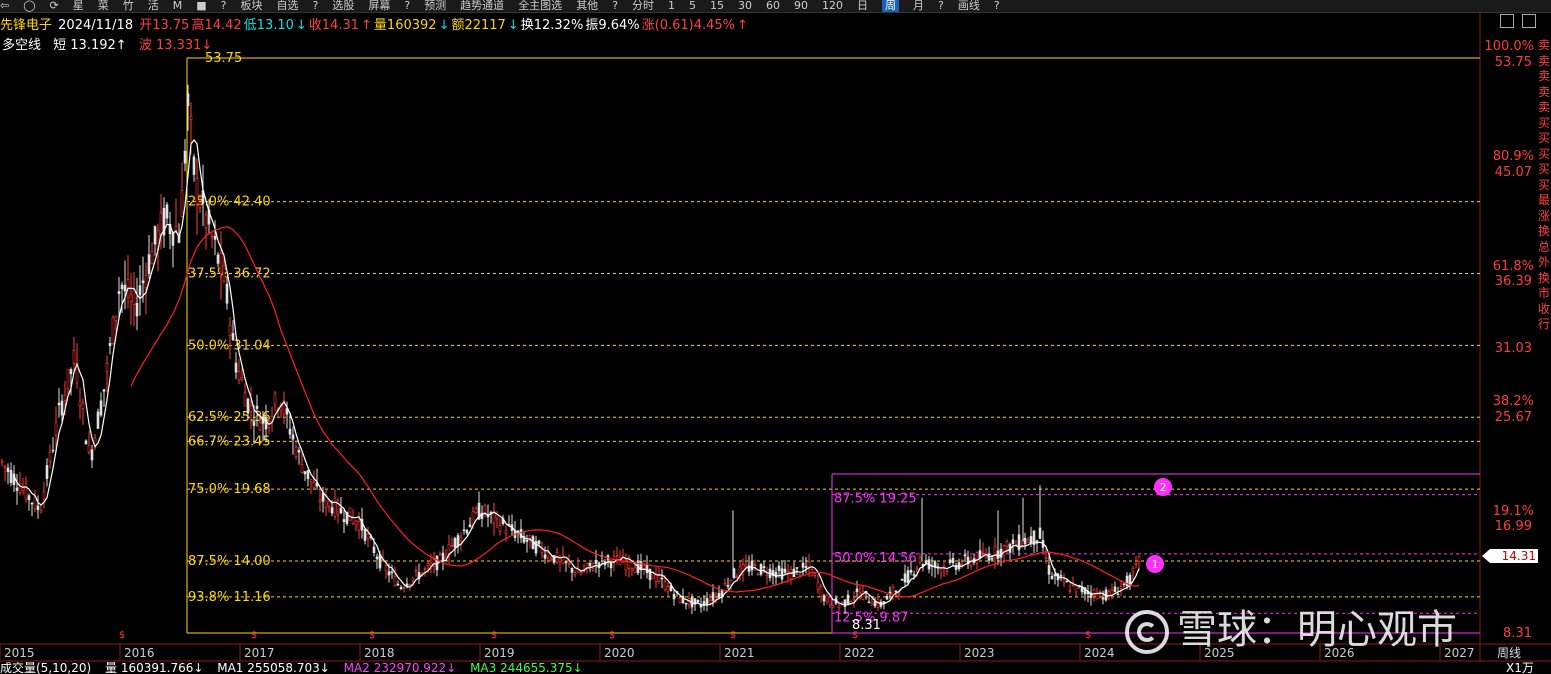 This screenshot has width=1551, height=674. I want to click on volume-unit: X1万, so click(1520, 668).